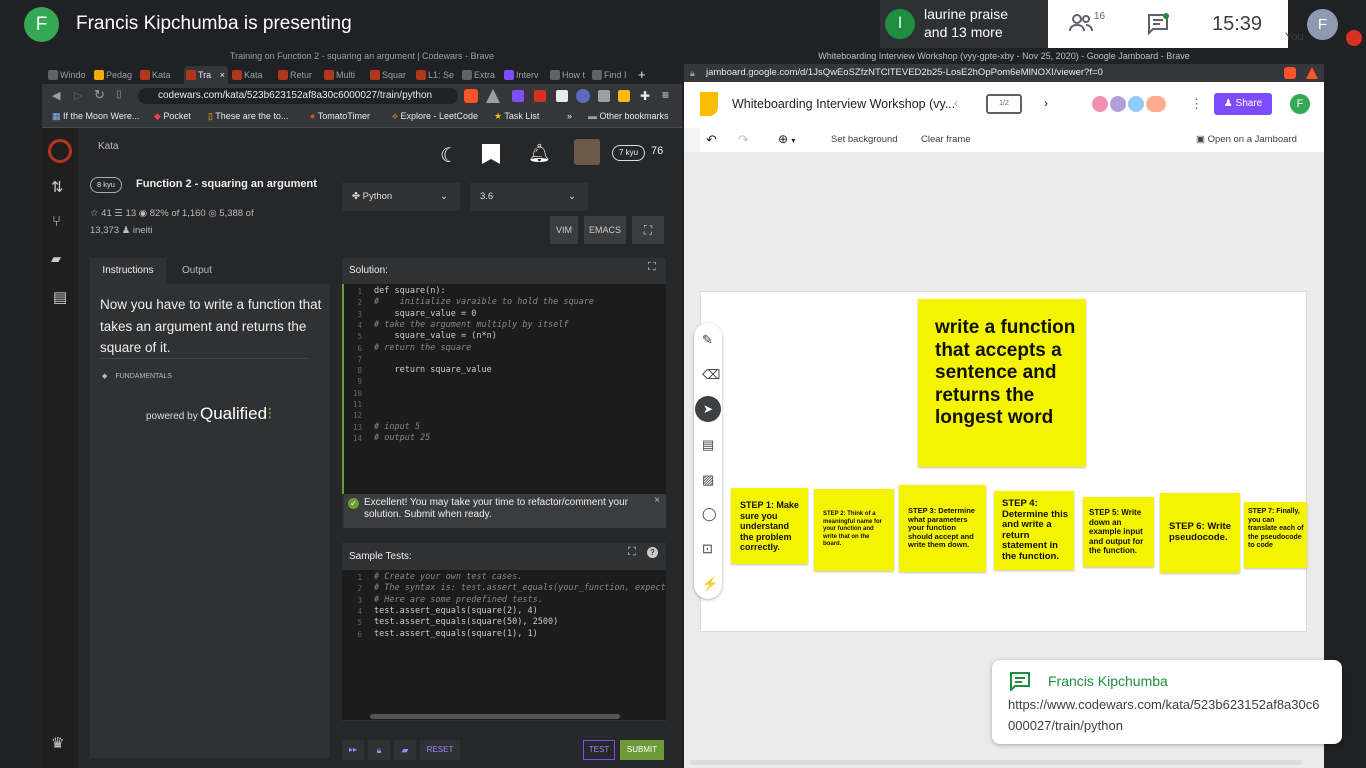 The height and width of the screenshot is (768, 1366). I want to click on fork-icon: ⑂, so click(56, 221).